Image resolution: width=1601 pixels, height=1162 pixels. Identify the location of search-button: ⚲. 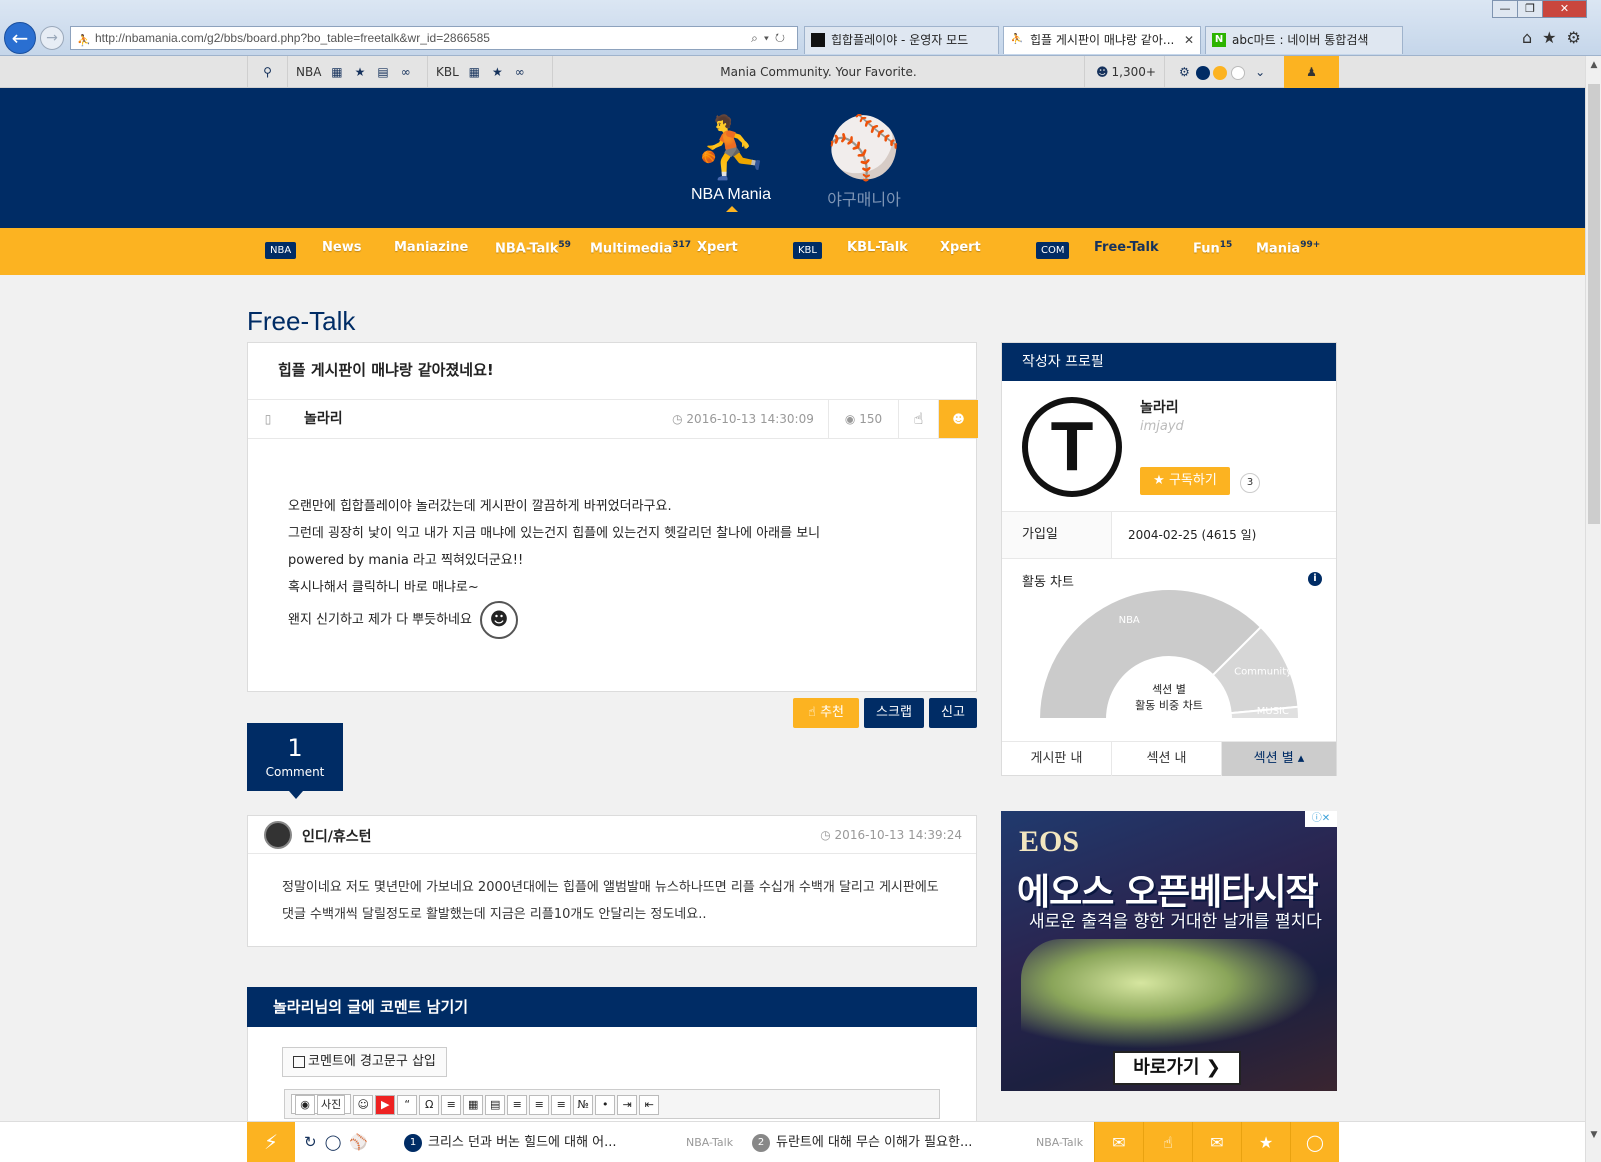
(267, 72).